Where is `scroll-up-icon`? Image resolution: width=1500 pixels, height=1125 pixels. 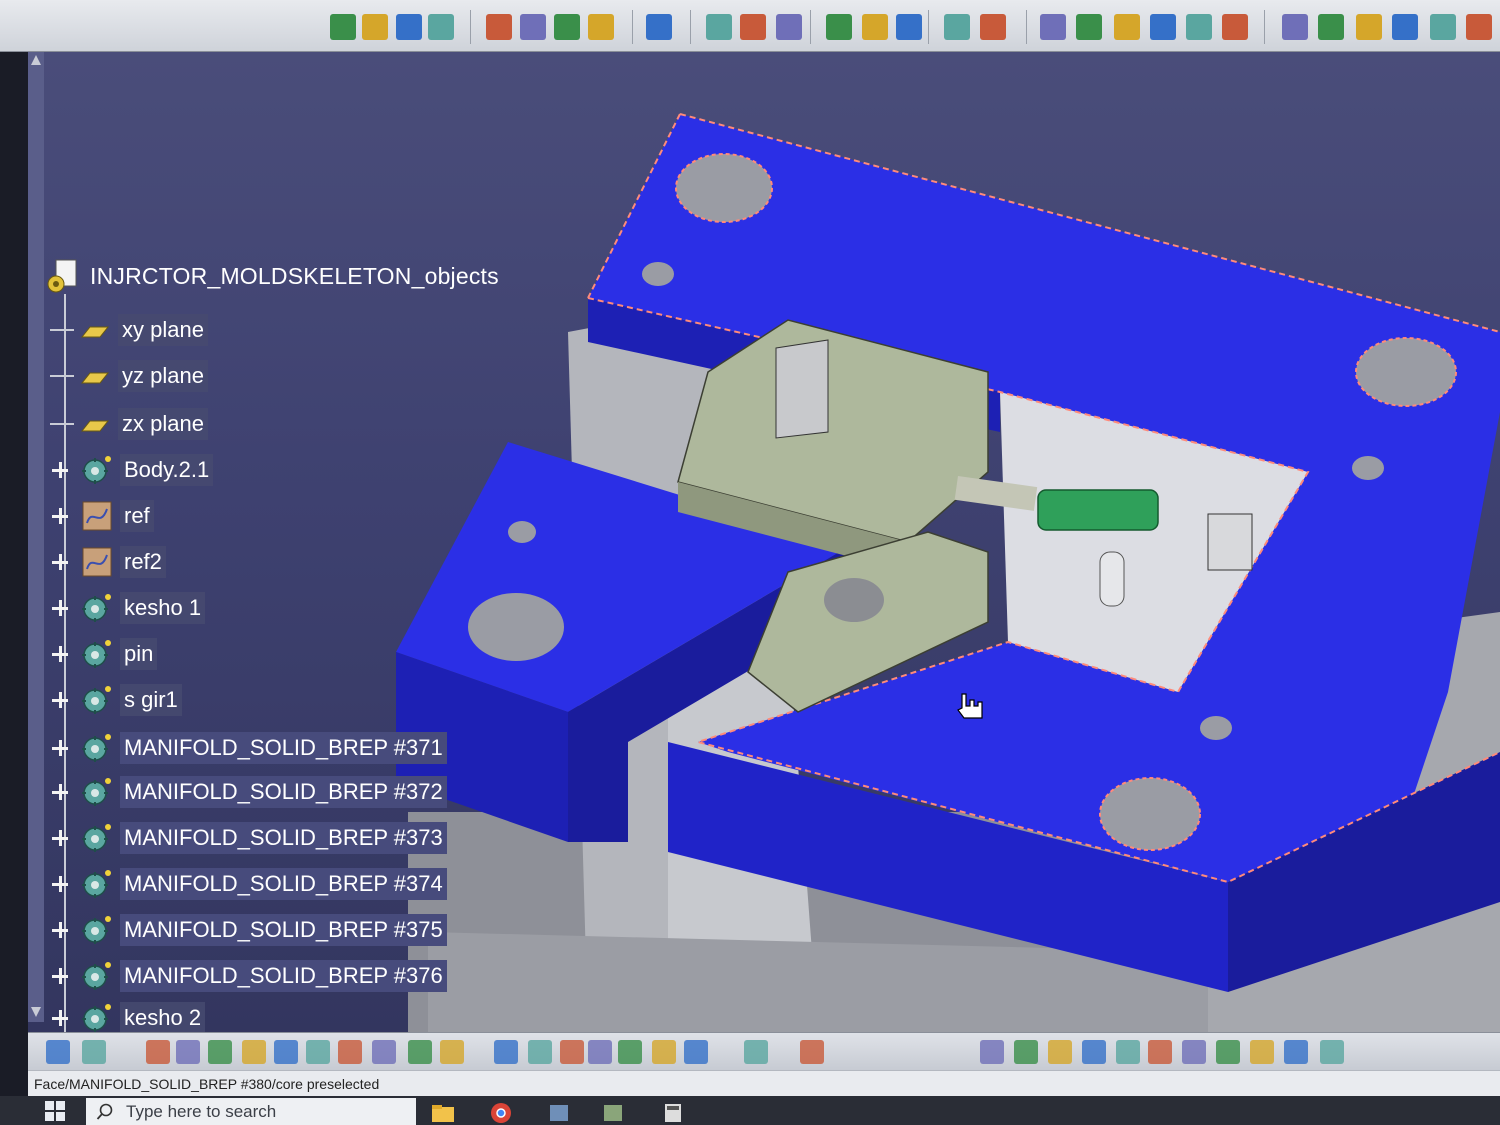 scroll-up-icon is located at coordinates (36, 60).